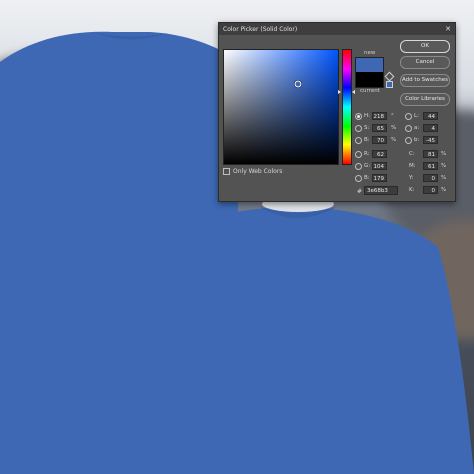 The width and height of the screenshot is (474, 474). Describe the element at coordinates (412, 154) in the screenshot. I see `cyan-label: C:` at that location.